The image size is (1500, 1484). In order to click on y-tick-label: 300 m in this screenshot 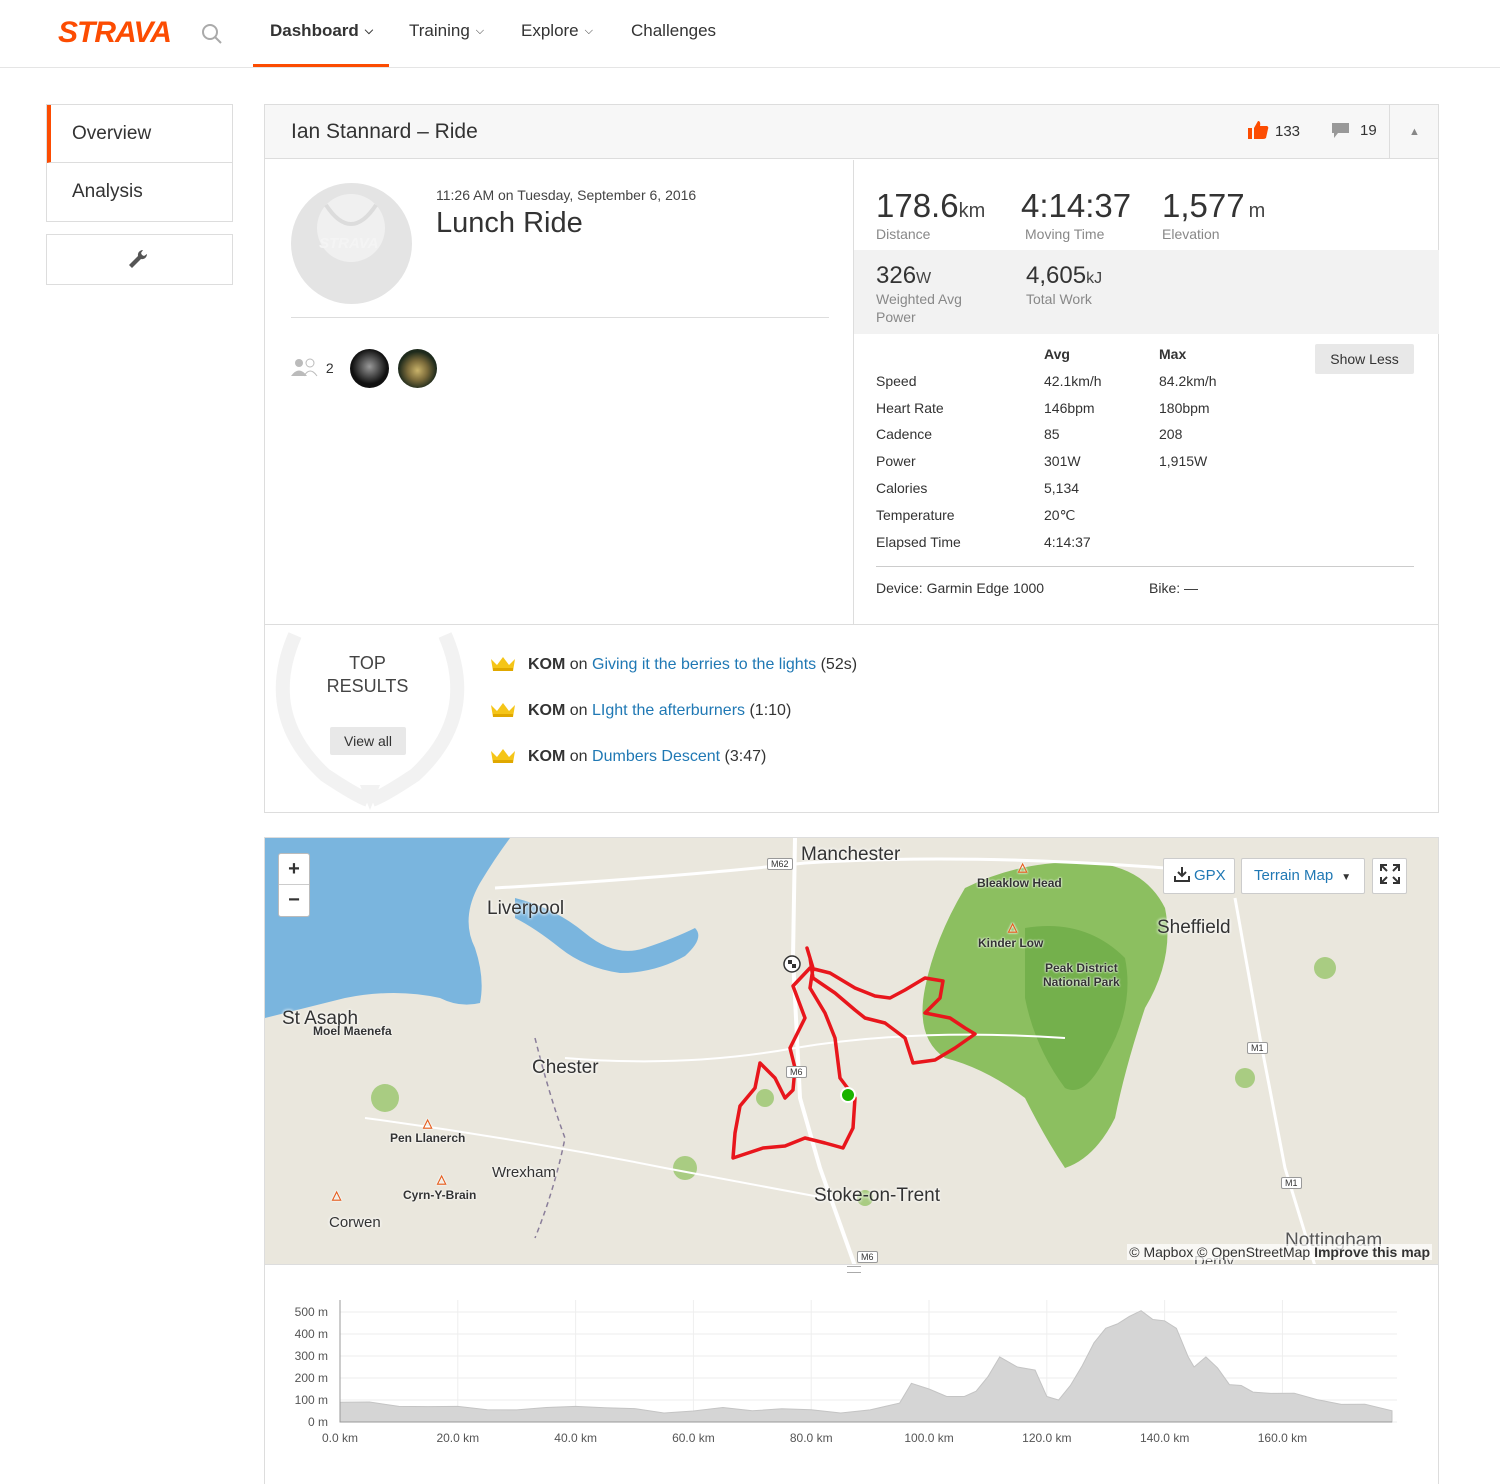, I will do `click(311, 1356)`.